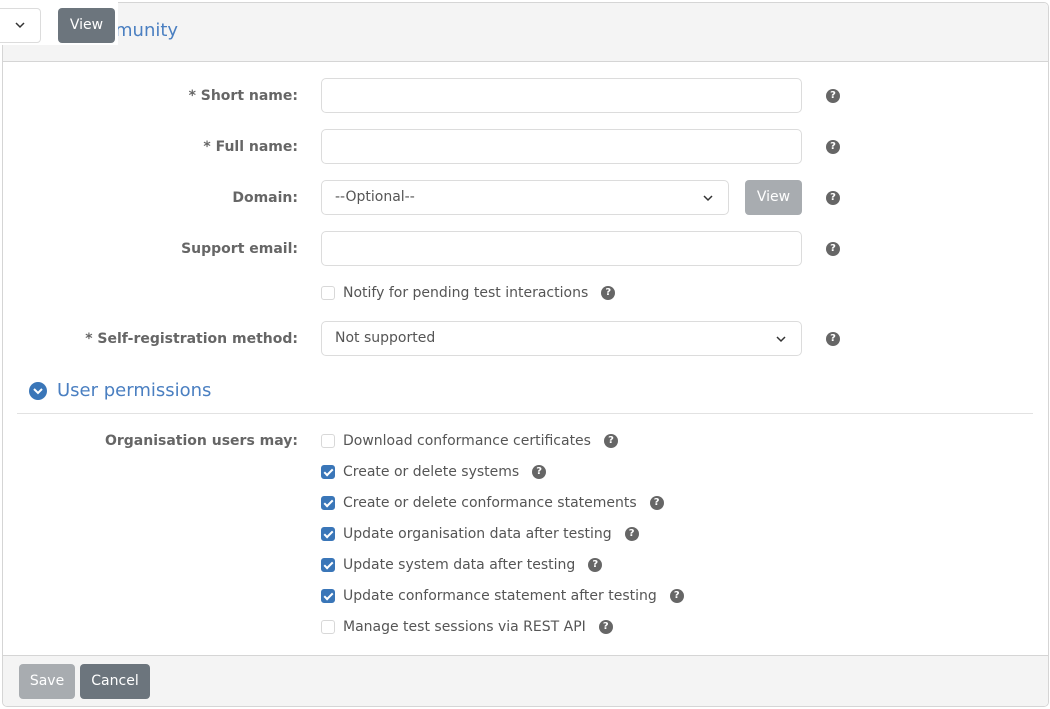 This screenshot has width=1050, height=709. What do you see at coordinates (561, 248) in the screenshot?
I see `support-email-input` at bounding box center [561, 248].